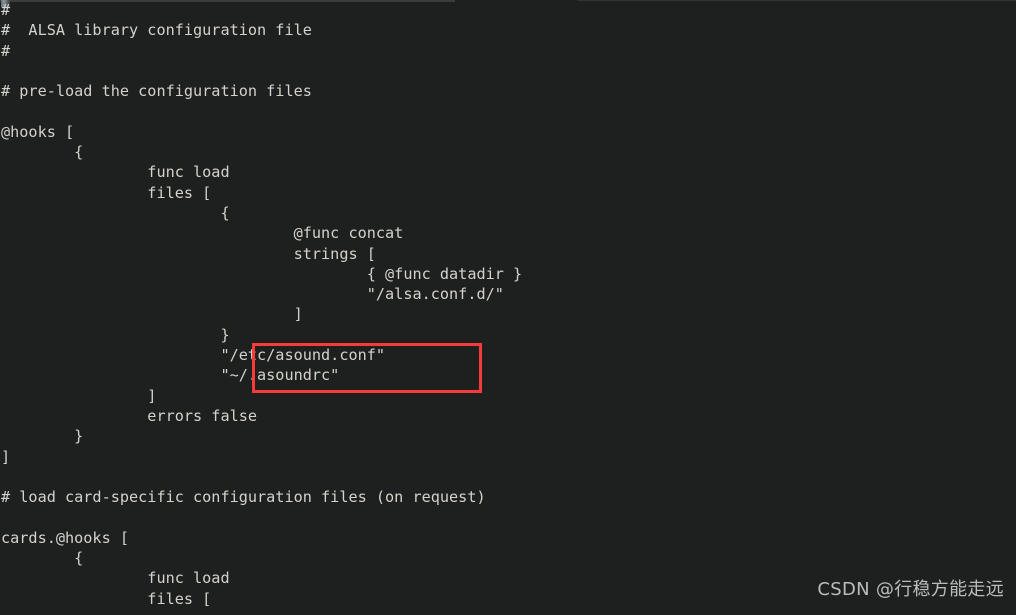  What do you see at coordinates (65, 537) in the screenshot?
I see `code-line: cards.@hooks [` at bounding box center [65, 537].